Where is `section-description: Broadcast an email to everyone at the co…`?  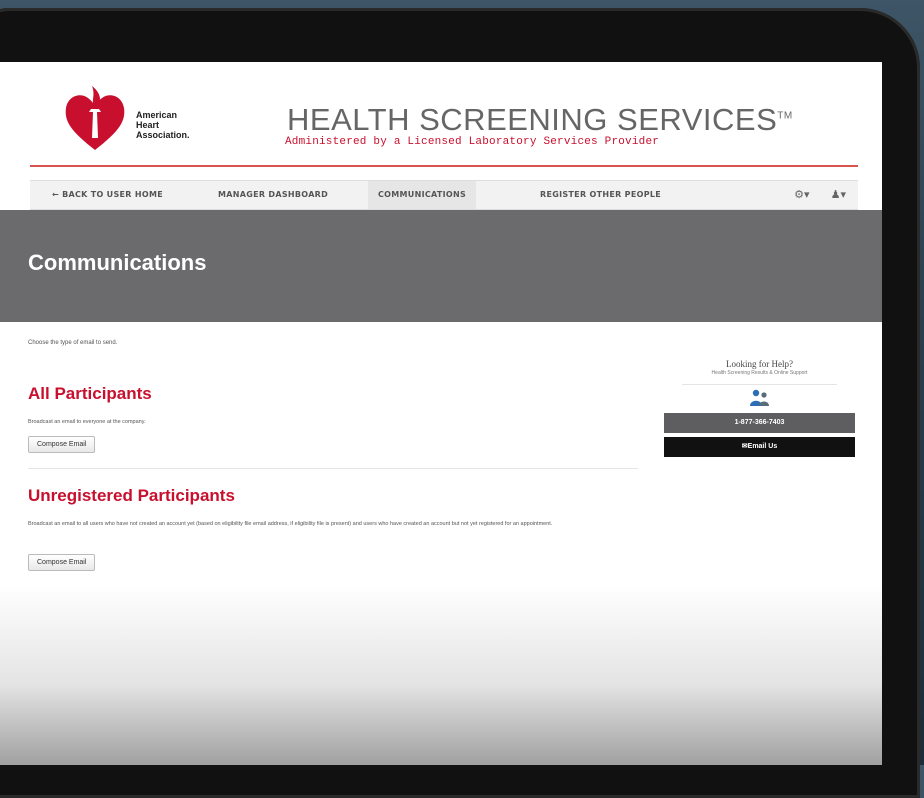 section-description: Broadcast an email to everyone at the co… is located at coordinates (87, 422).